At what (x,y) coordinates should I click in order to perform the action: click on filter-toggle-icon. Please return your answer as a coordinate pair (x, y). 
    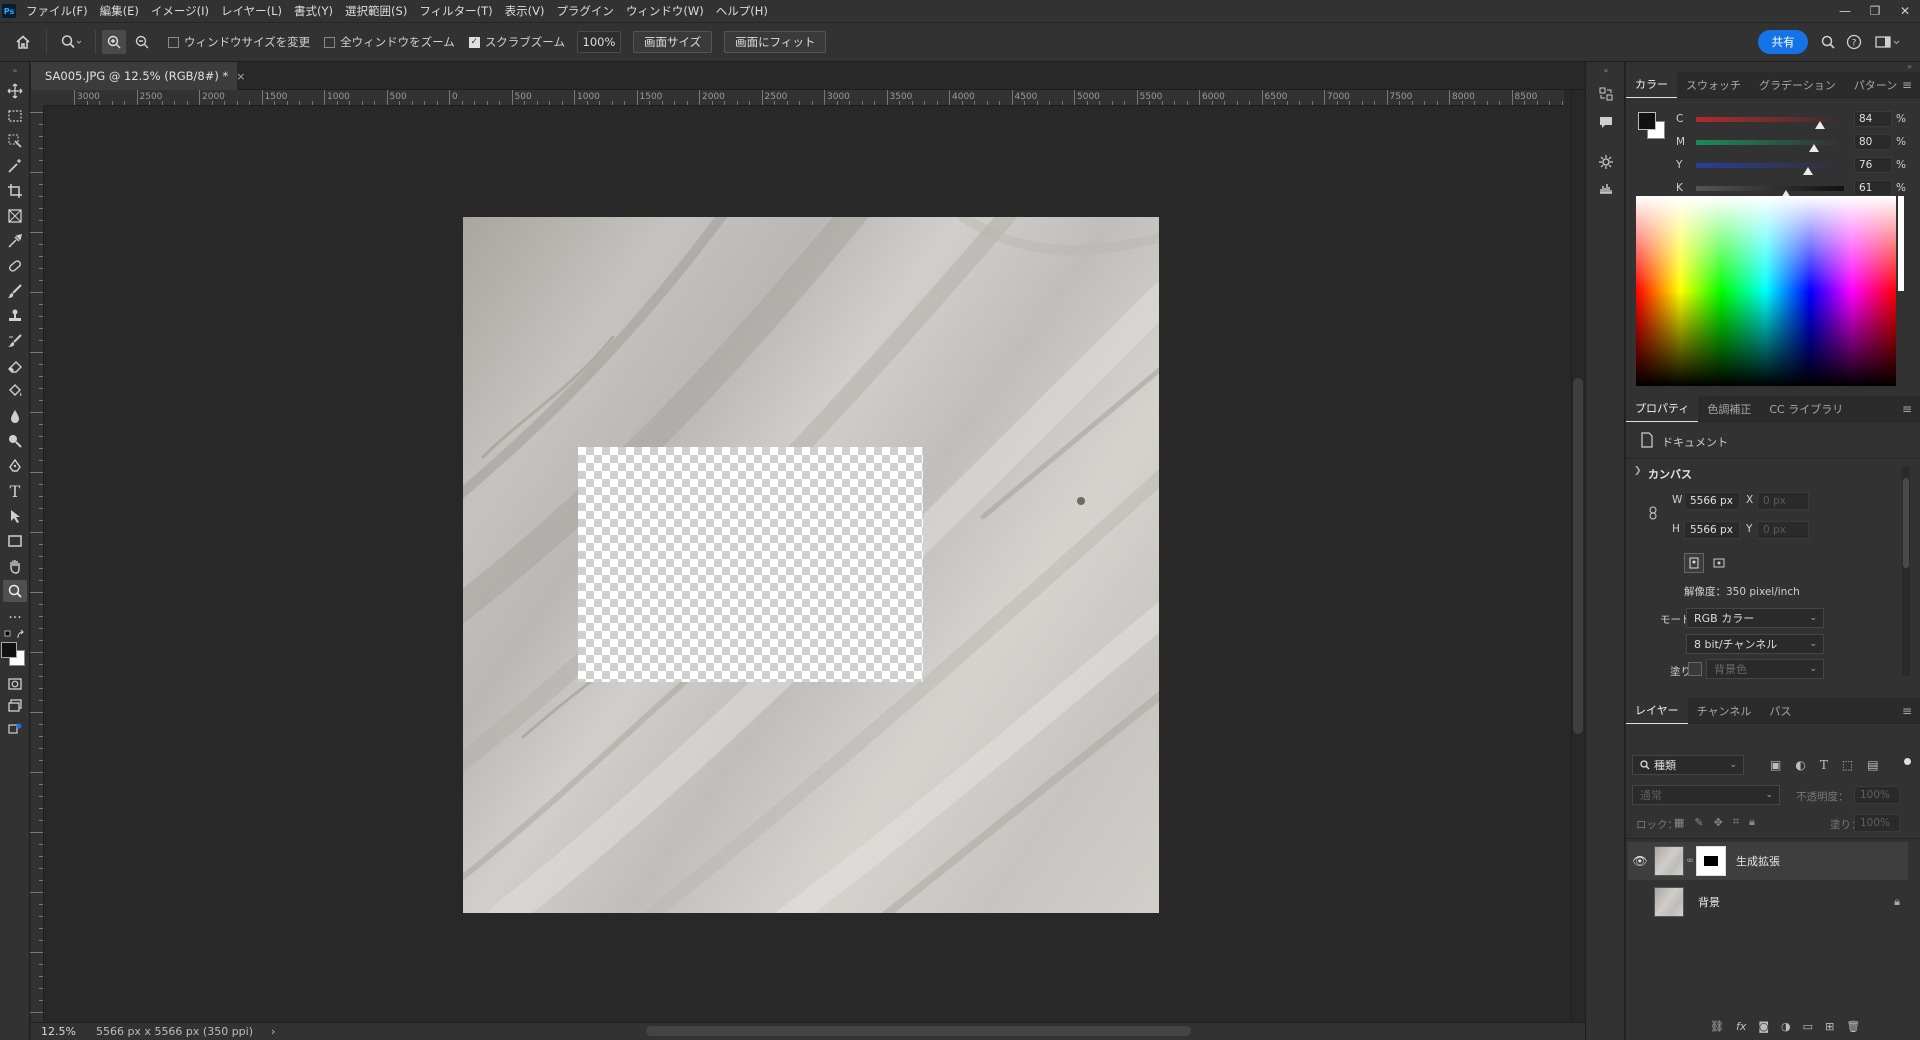
    Looking at the image, I should click on (1907, 761).